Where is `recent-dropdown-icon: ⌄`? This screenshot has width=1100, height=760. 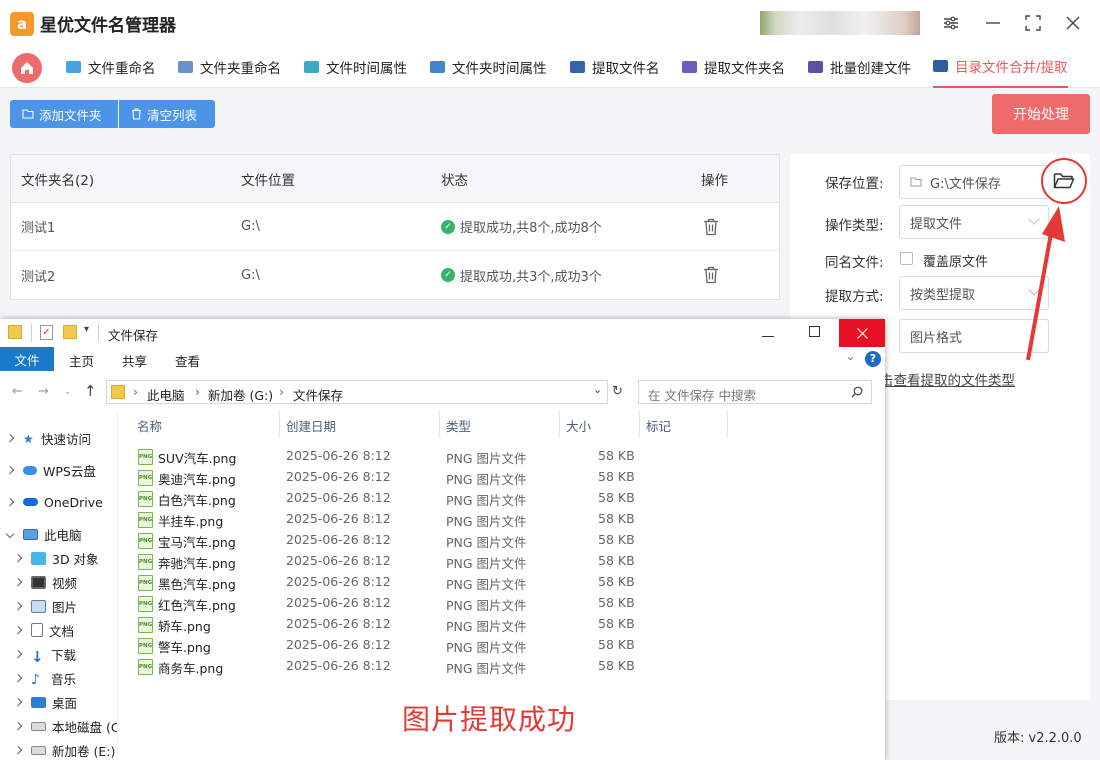
recent-dropdown-icon: ⌄ is located at coordinates (68, 392).